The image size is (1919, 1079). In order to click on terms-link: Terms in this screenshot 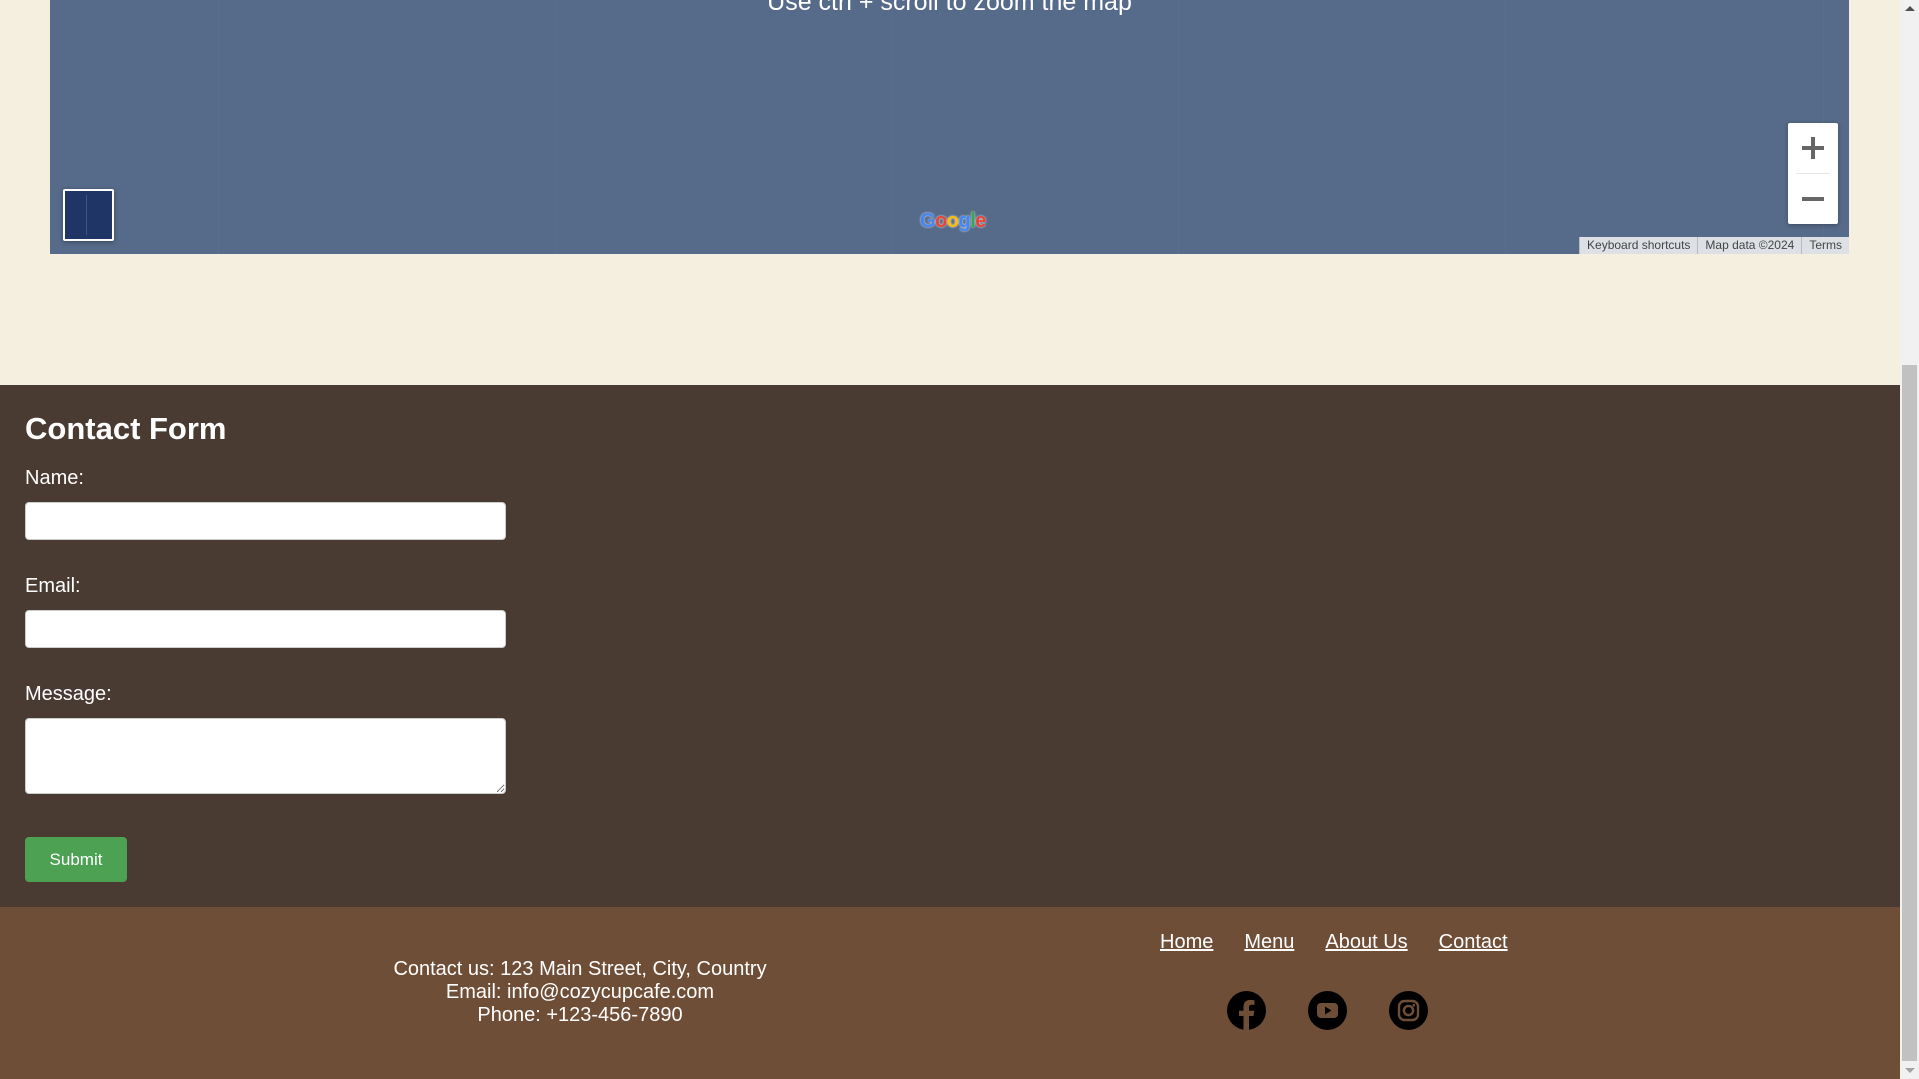, I will do `click(1825, 245)`.